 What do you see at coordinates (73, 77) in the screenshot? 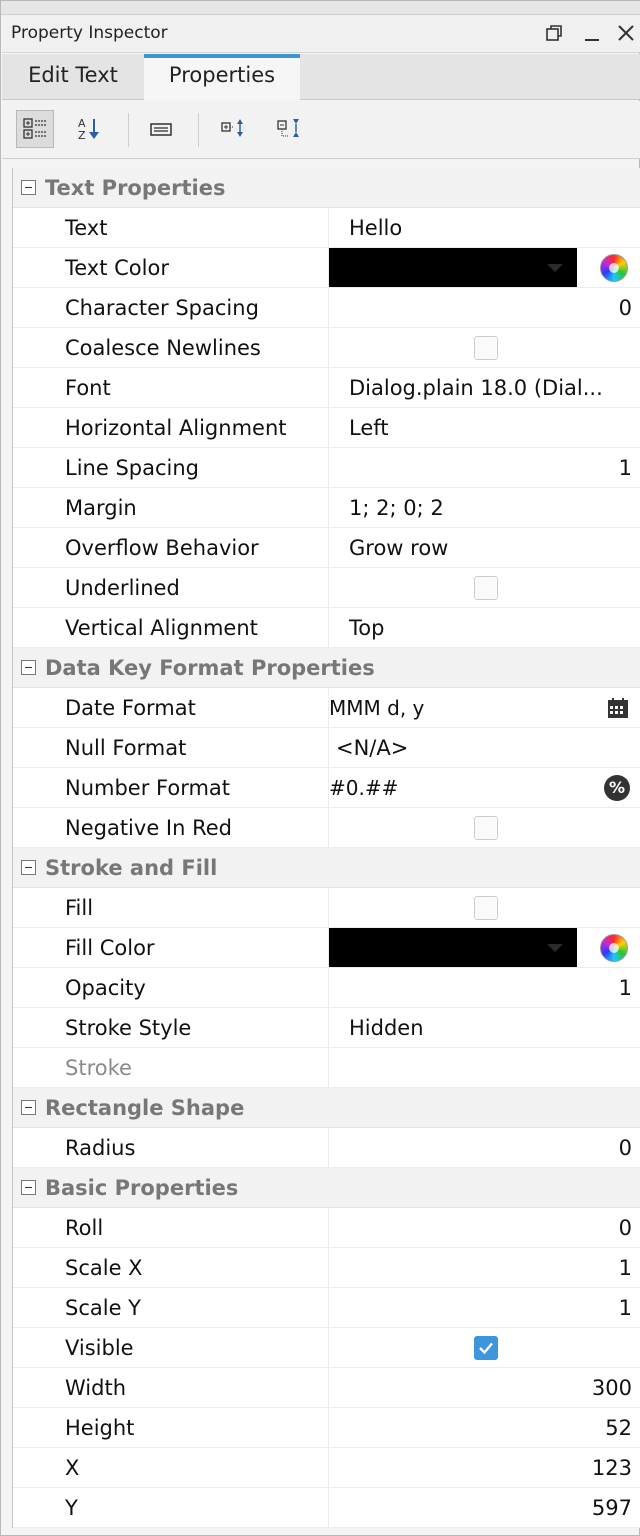
I see `tab-edit-text: Edit Text` at bounding box center [73, 77].